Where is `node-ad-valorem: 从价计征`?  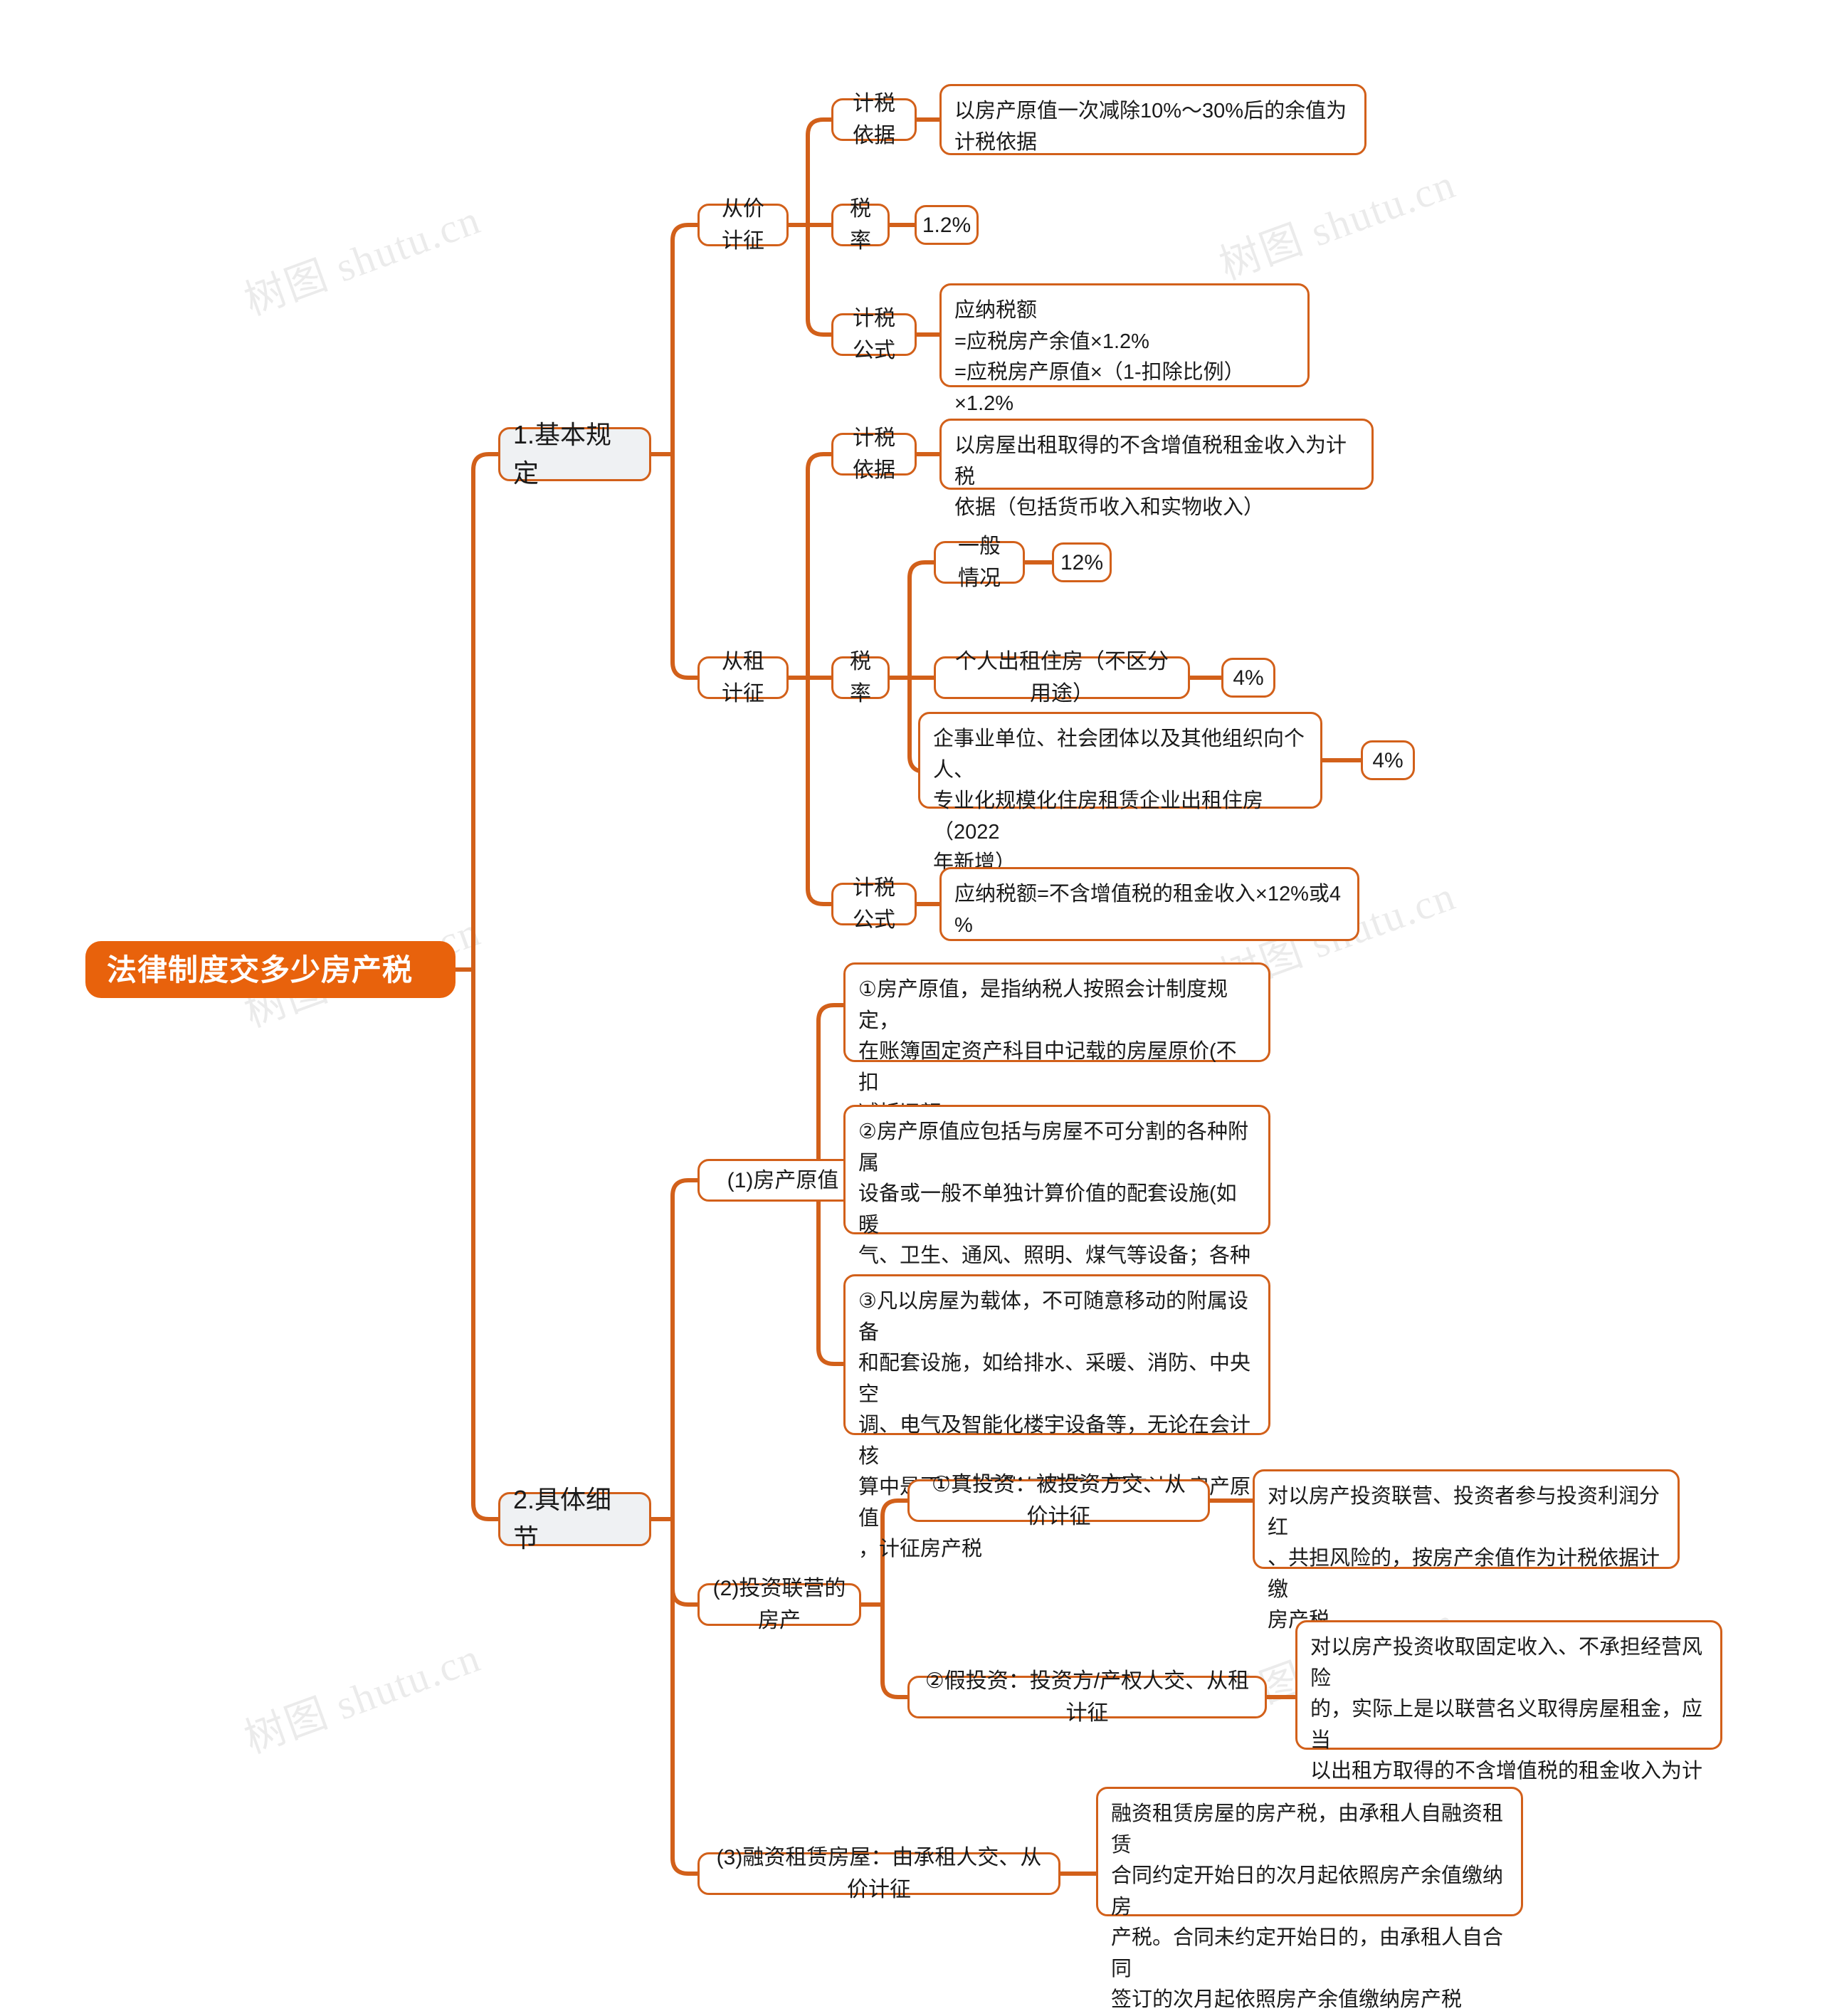 node-ad-valorem: 从价计征 is located at coordinates (743, 225).